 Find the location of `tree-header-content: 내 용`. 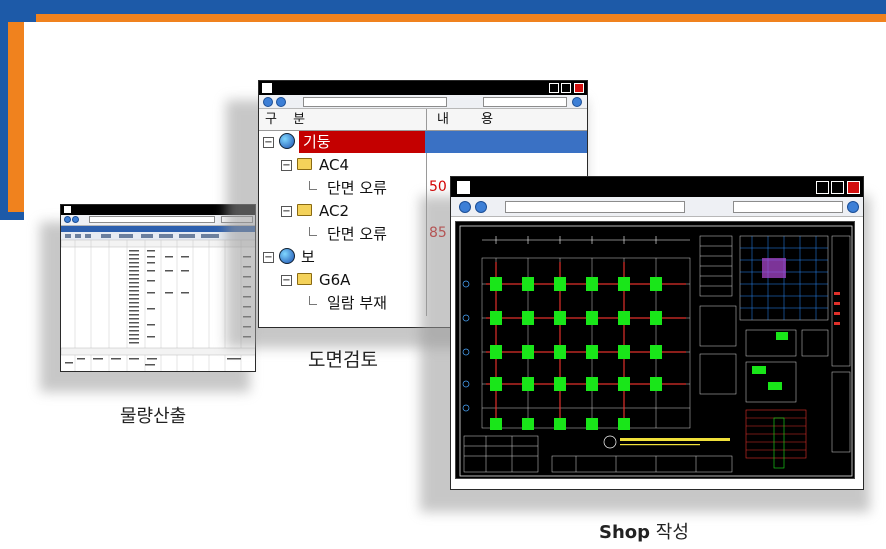

tree-header-content: 내 용 is located at coordinates (472, 119).